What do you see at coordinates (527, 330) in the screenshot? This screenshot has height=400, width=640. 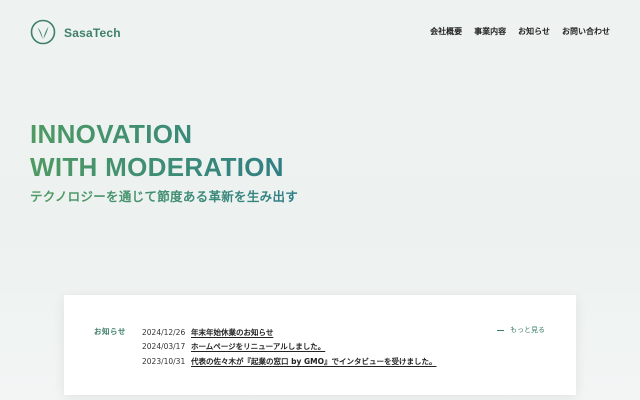 I see `more-news-label: もっと見る` at bounding box center [527, 330].